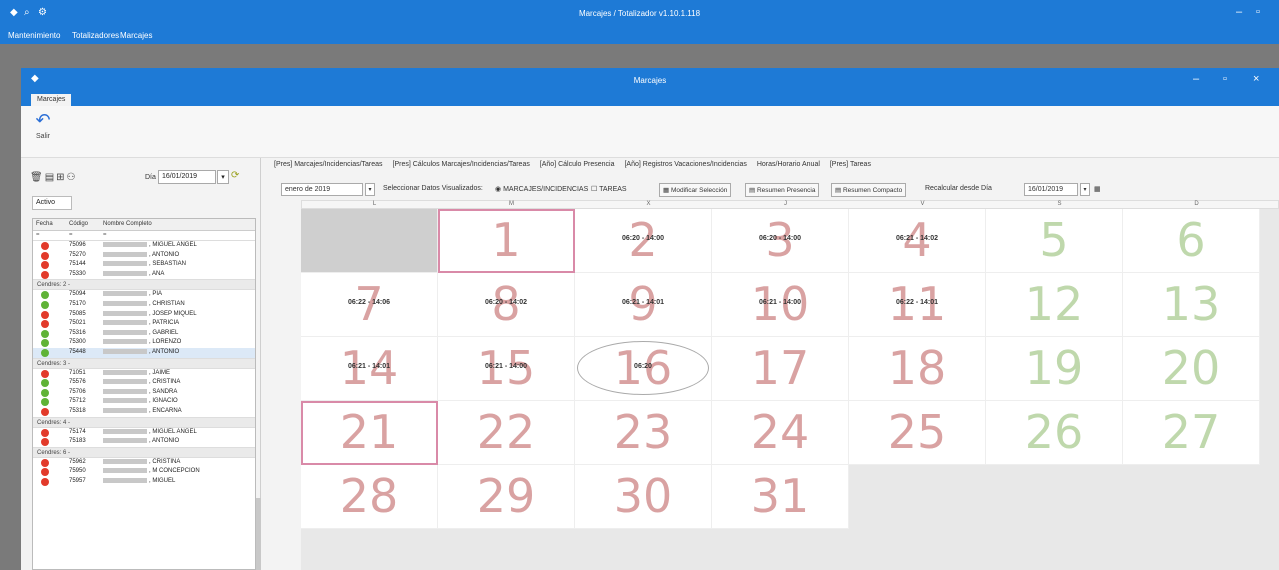 The width and height of the screenshot is (1279, 570). I want to click on calendar-day-cell: 6, so click(1191, 241).